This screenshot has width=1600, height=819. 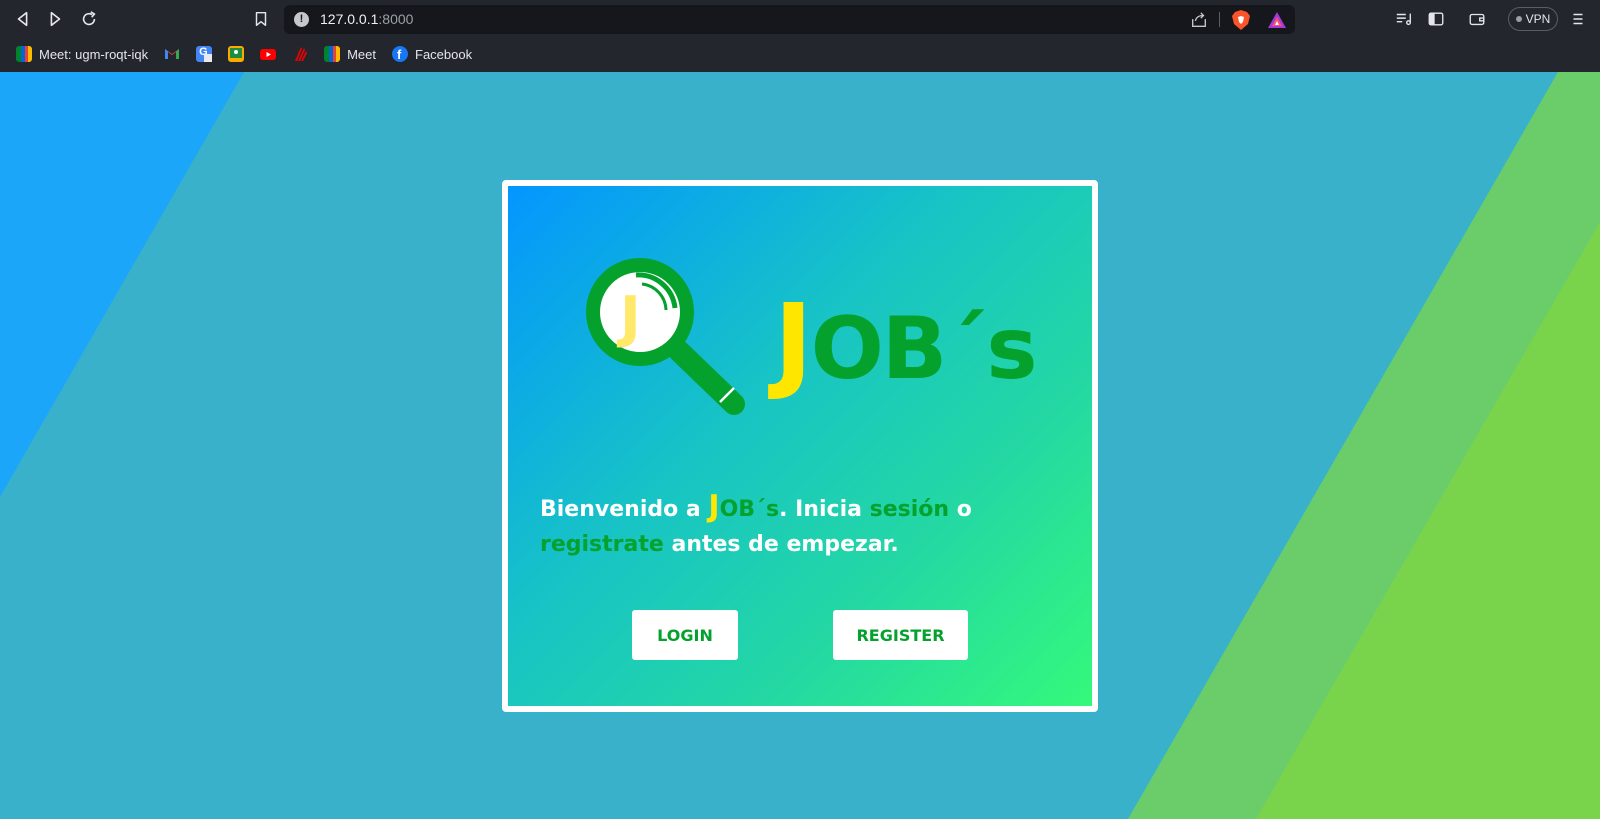 I want to click on bookmark-google-classroom, so click(x=239, y=54).